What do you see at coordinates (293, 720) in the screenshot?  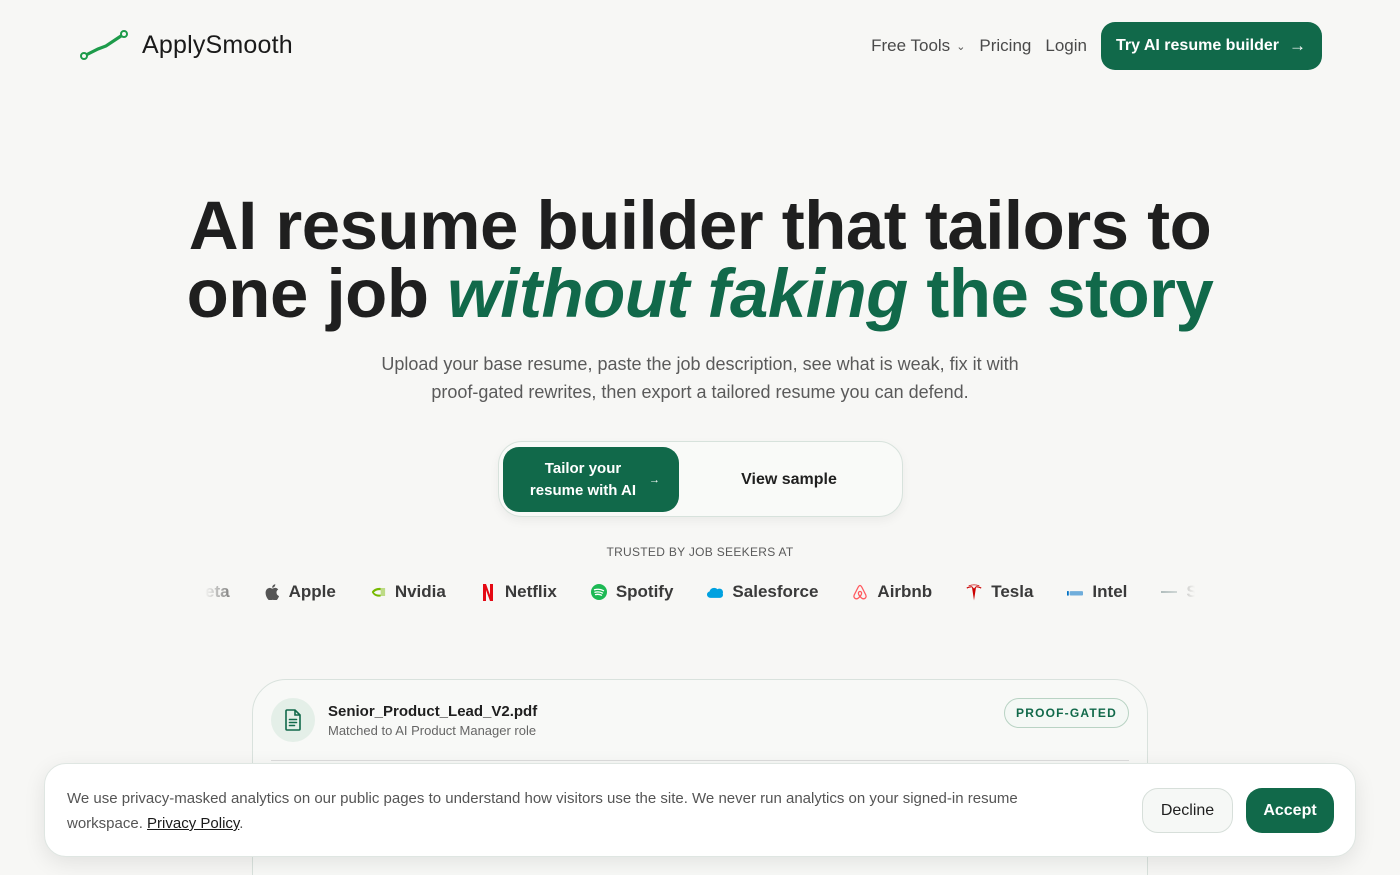 I see `file-icon` at bounding box center [293, 720].